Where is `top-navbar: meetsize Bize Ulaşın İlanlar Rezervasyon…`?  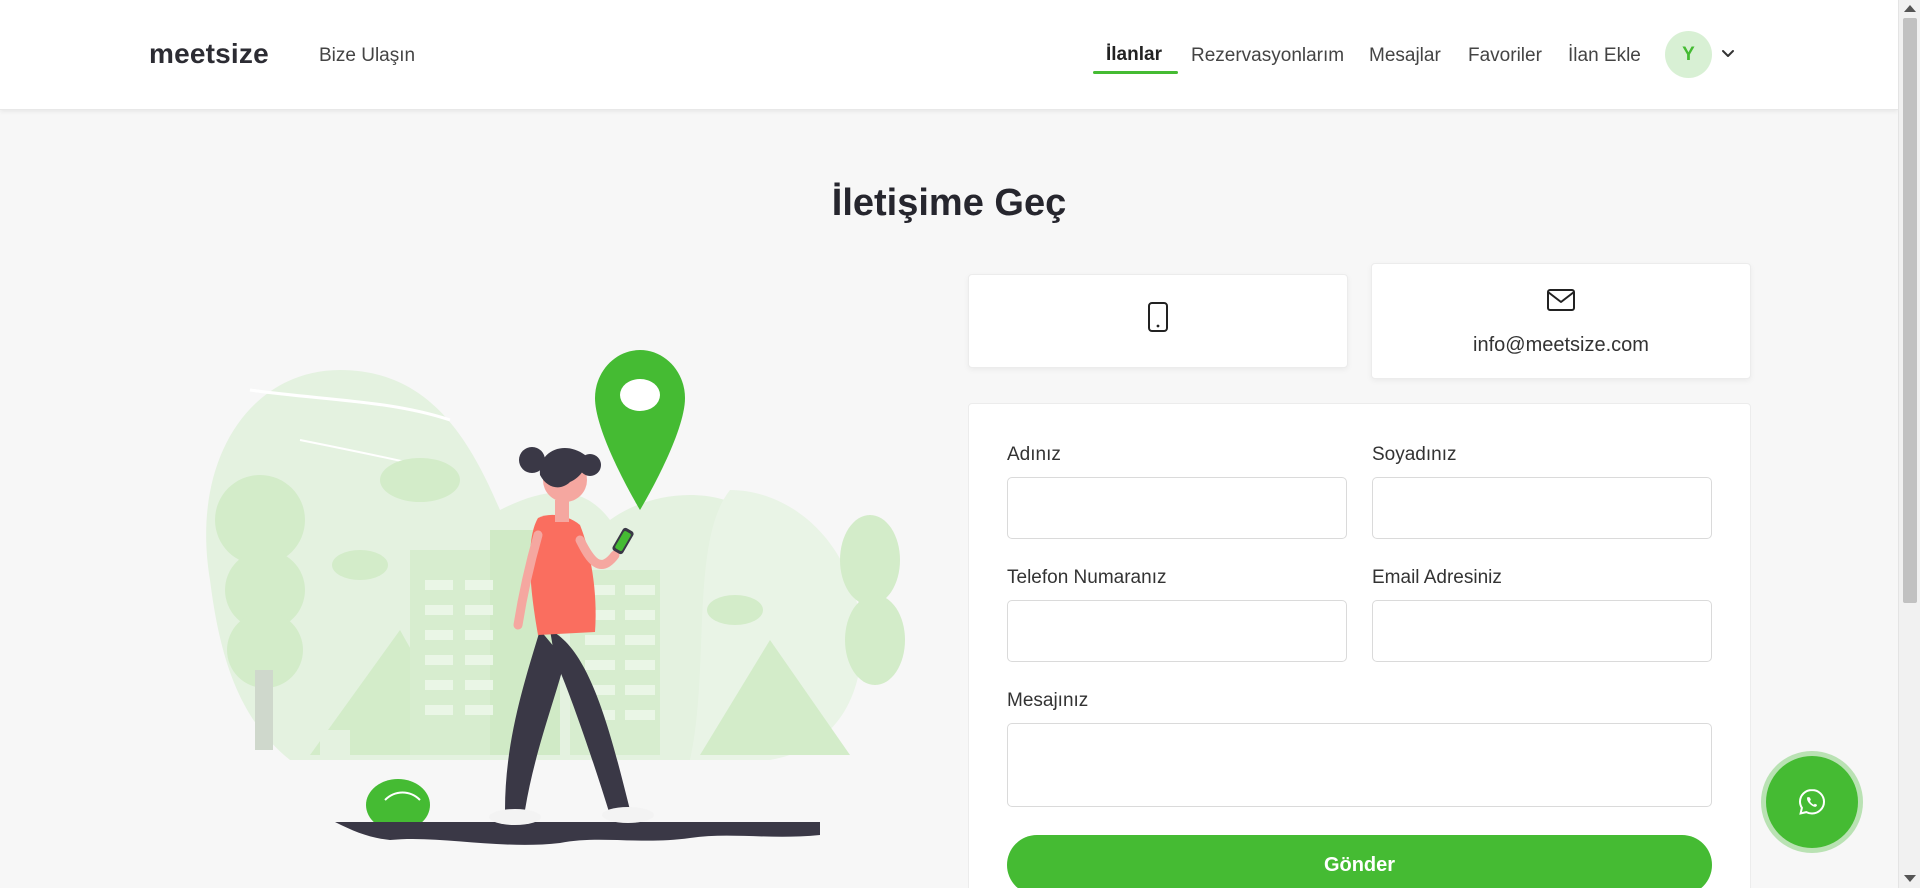
top-navbar: meetsize Bize Ulaşın İlanlar Rezervasyon… is located at coordinates (949, 55).